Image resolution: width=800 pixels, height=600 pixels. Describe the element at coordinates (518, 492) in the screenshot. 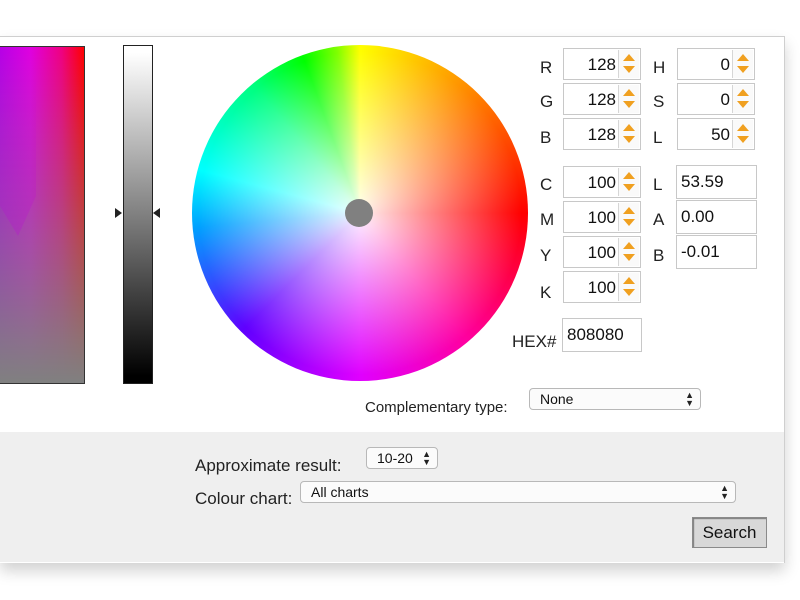

I see `colour-chart-select: All charts ▲ ▼` at that location.